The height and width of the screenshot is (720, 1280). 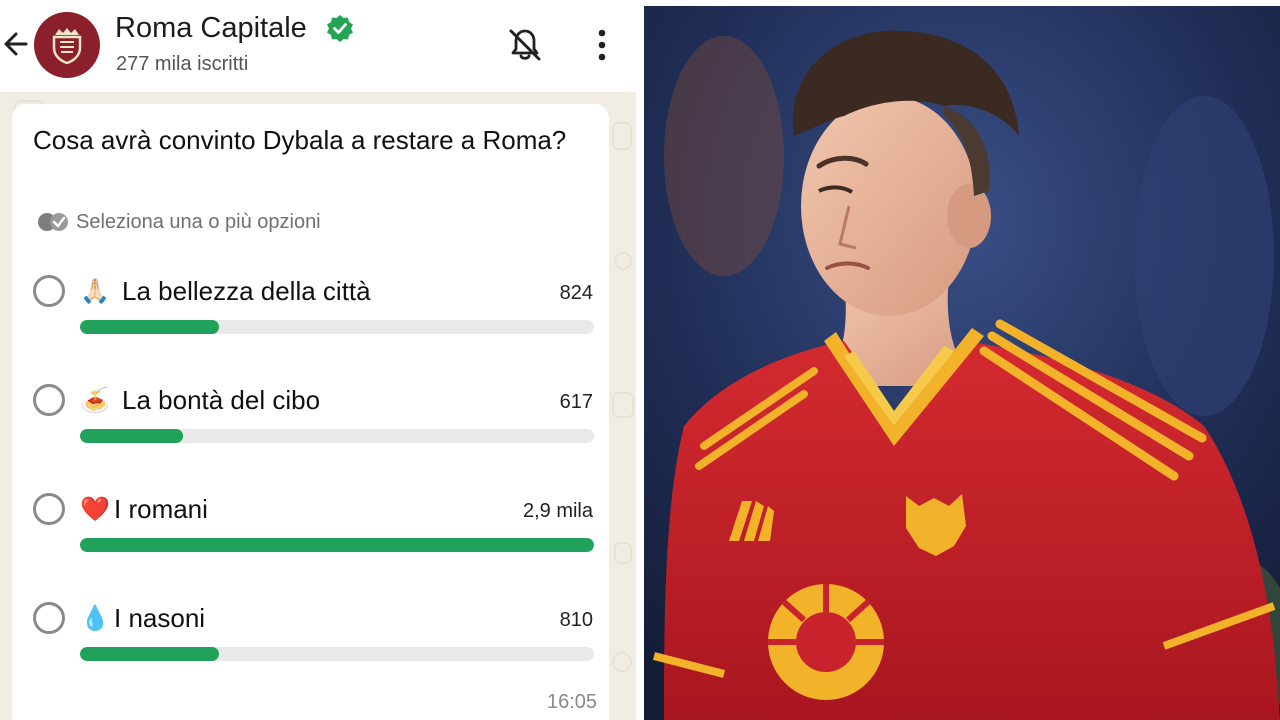 What do you see at coordinates (576, 293) in the screenshot?
I see `poll-option-count: 824` at bounding box center [576, 293].